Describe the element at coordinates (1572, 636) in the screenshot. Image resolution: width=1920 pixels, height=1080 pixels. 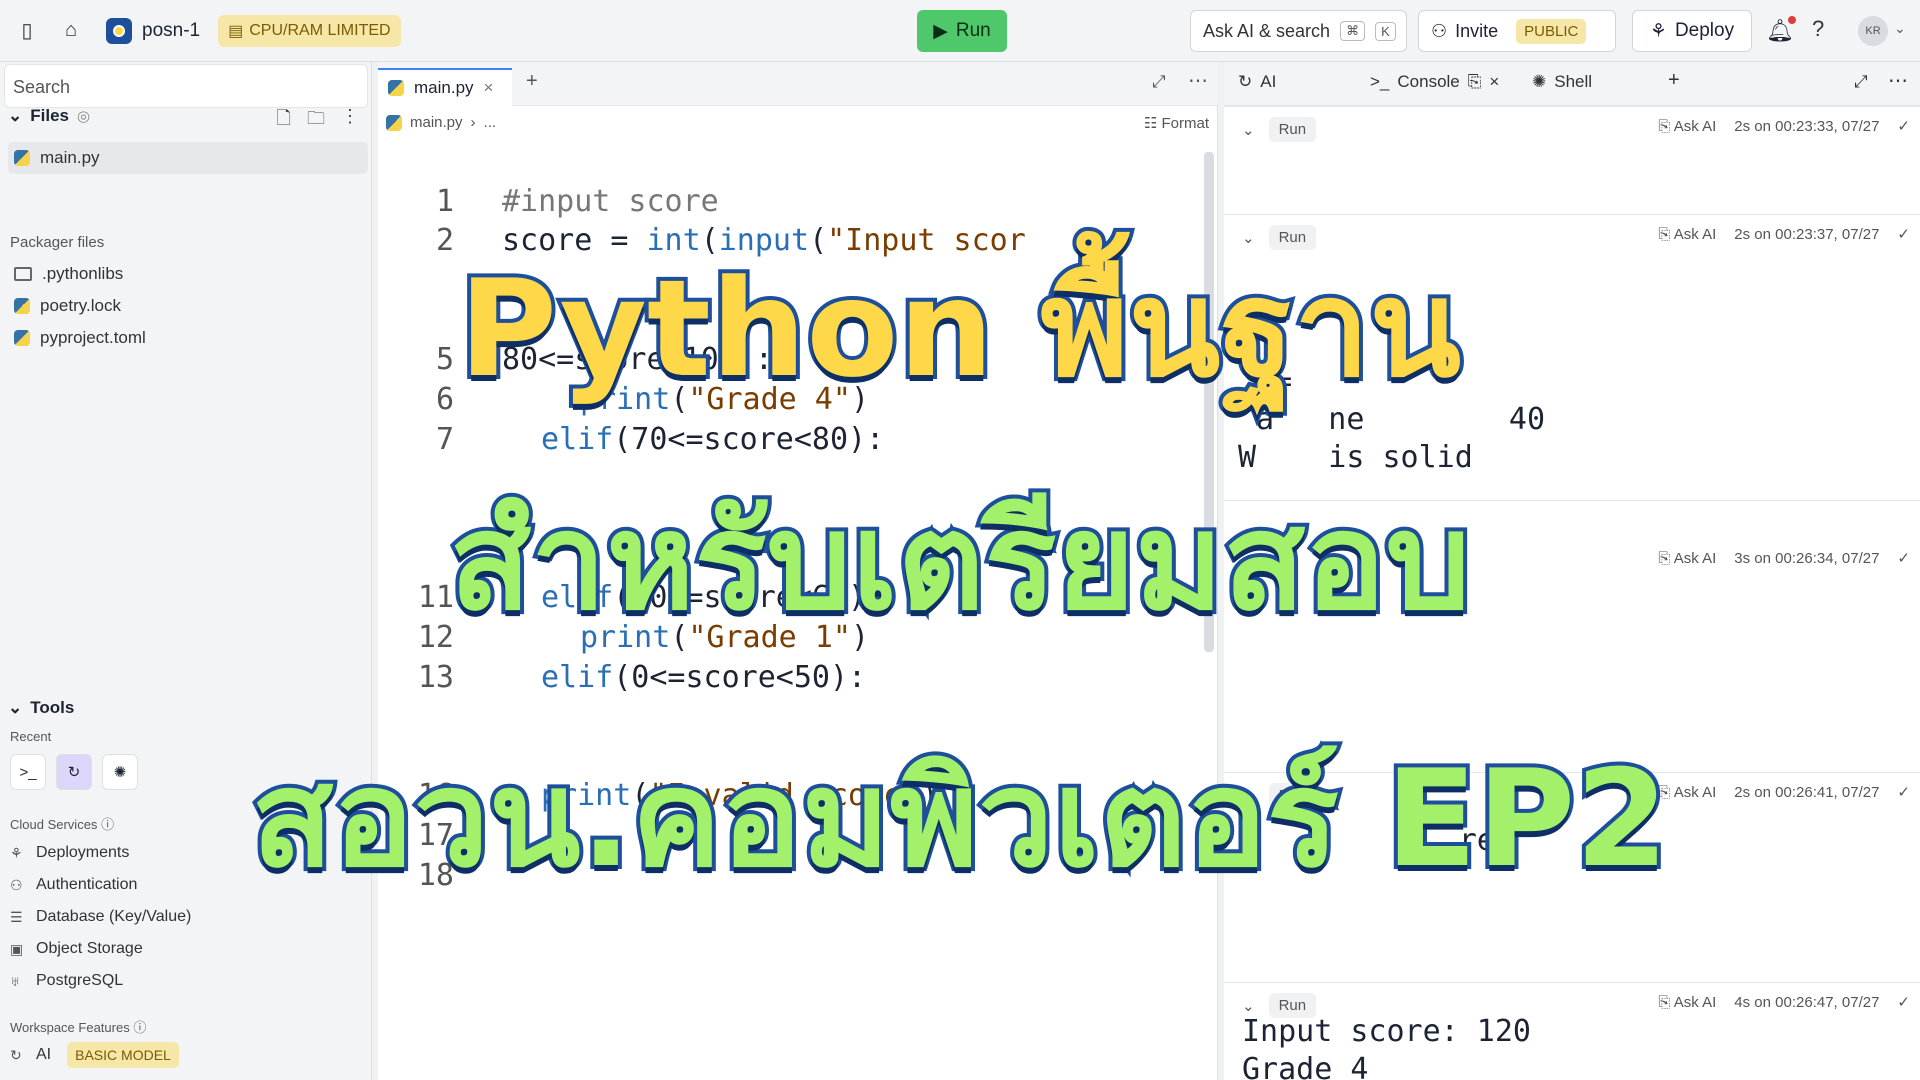
I see `run-entry: ⎘ Ask AI 3s on 00:26:34, 07/27 ✓` at that location.